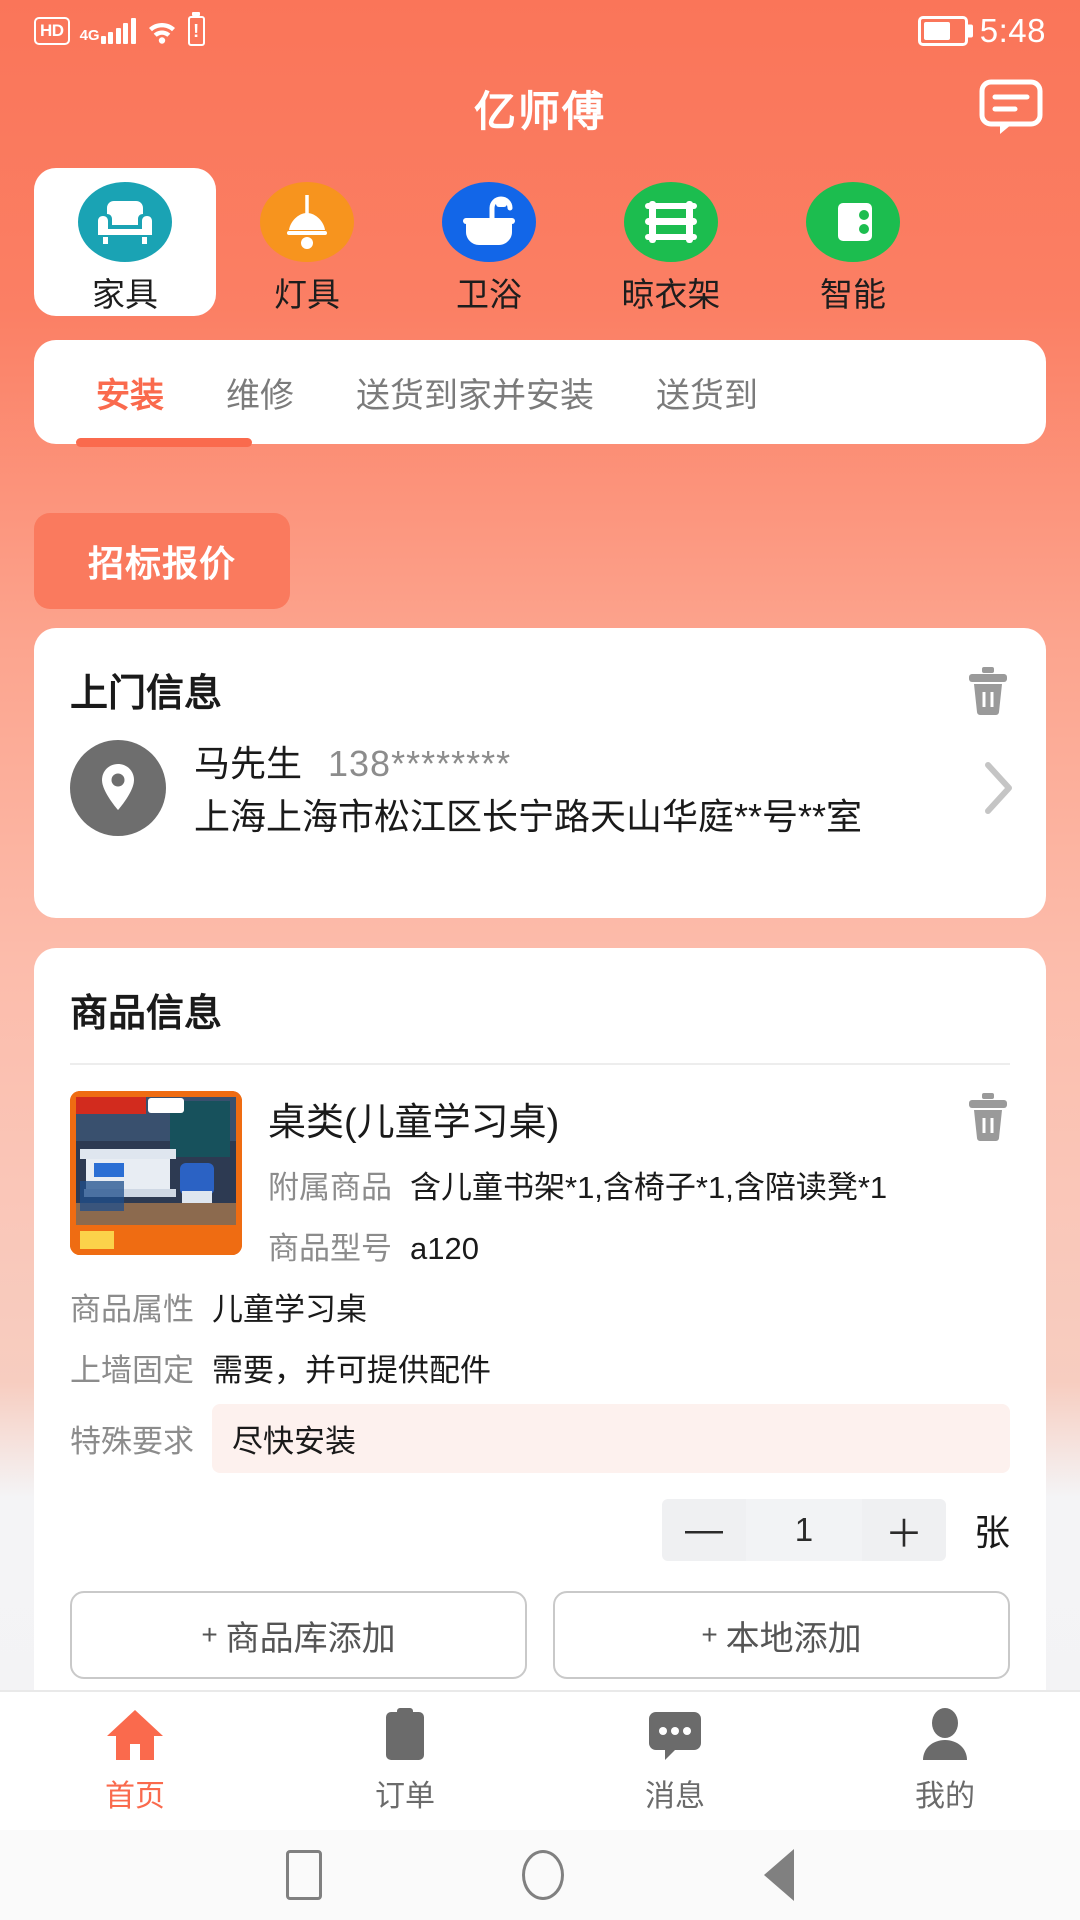 This screenshot has height=1920, width=1080. I want to click on category-label: 智能, so click(853, 294).